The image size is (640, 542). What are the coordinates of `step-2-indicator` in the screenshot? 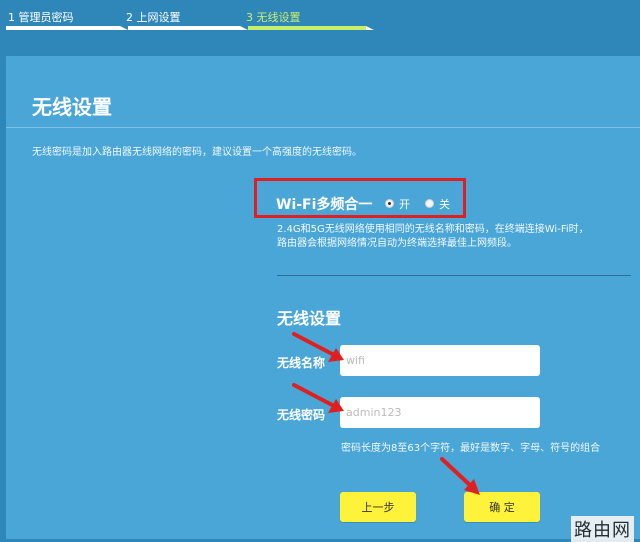 It's located at (188, 28).